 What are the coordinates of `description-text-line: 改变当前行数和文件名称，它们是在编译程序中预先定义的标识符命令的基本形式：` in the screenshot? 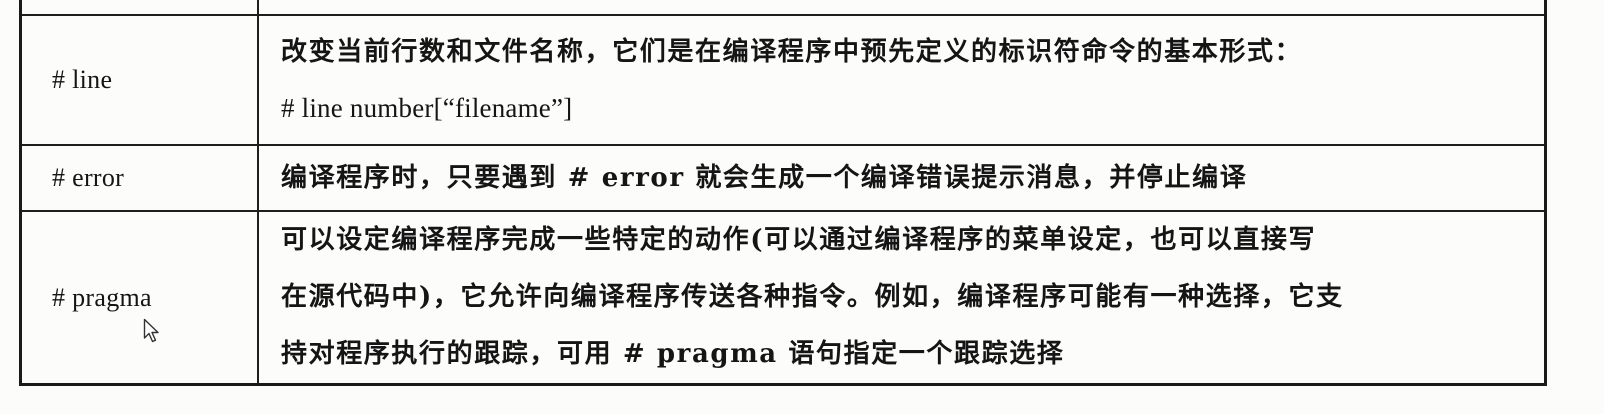 It's located at (792, 52).